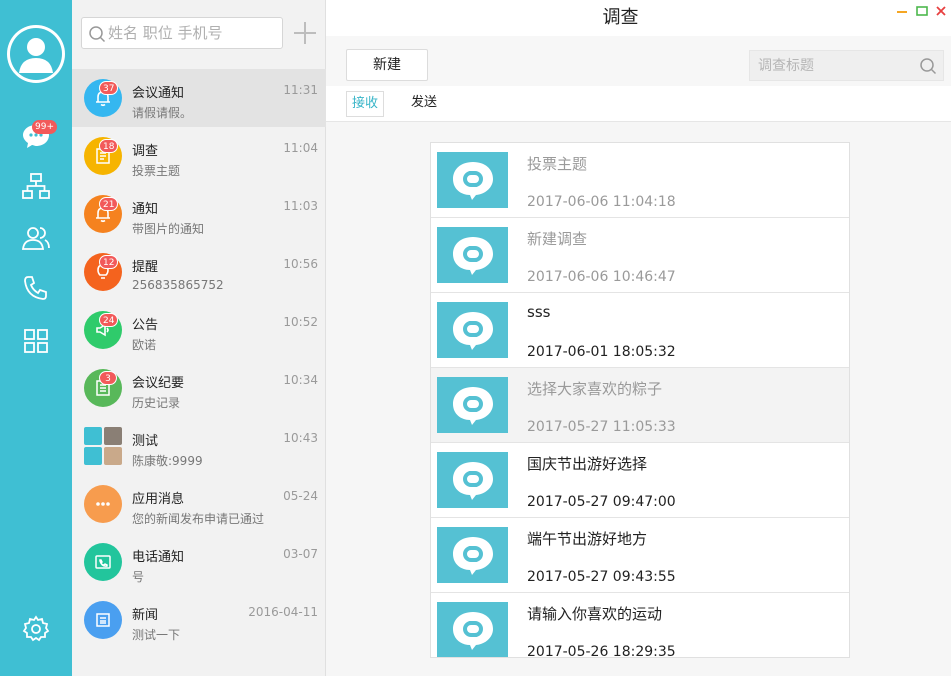  I want to click on conversation-time: 10:34, so click(300, 380).